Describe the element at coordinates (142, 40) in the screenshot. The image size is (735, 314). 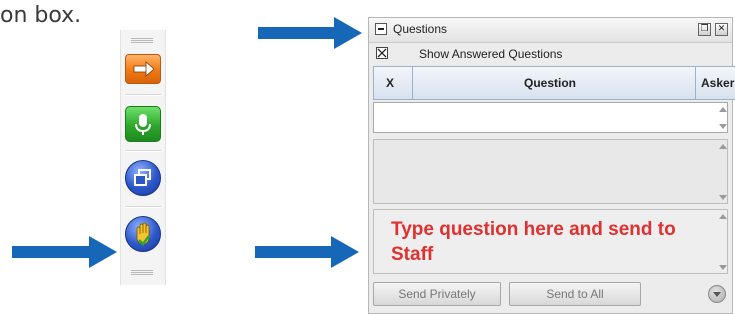
I see `toolbar-top-grip` at that location.